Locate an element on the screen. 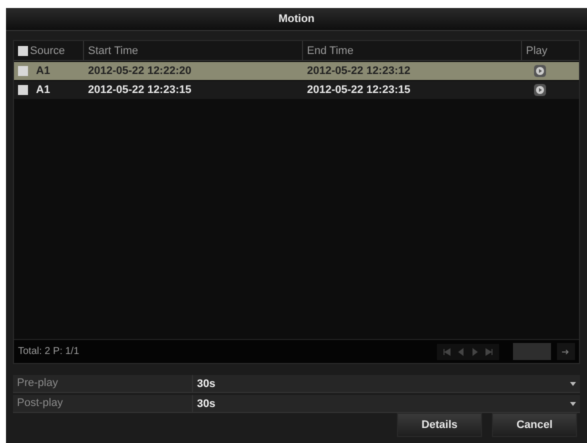  table-cell: 2012-05-22 12:22:20 is located at coordinates (140, 71).